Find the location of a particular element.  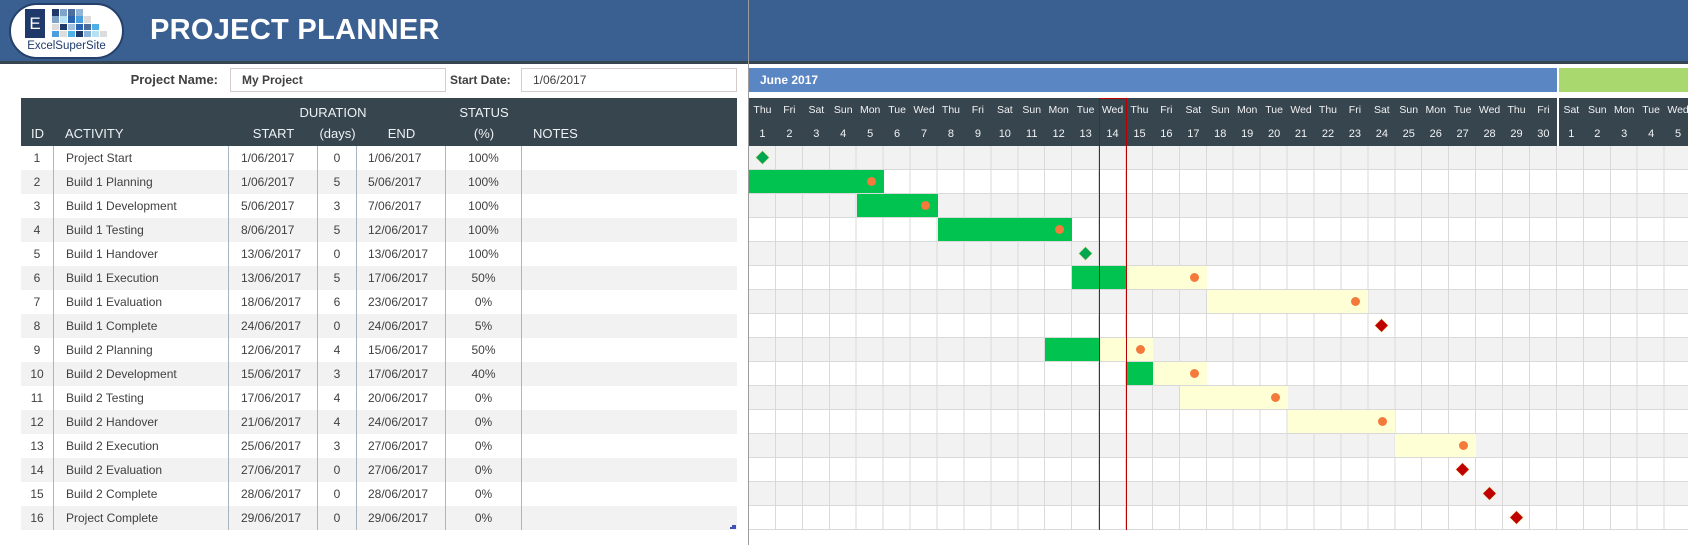

day-column-header: Sat 1 is located at coordinates (1570, 122).